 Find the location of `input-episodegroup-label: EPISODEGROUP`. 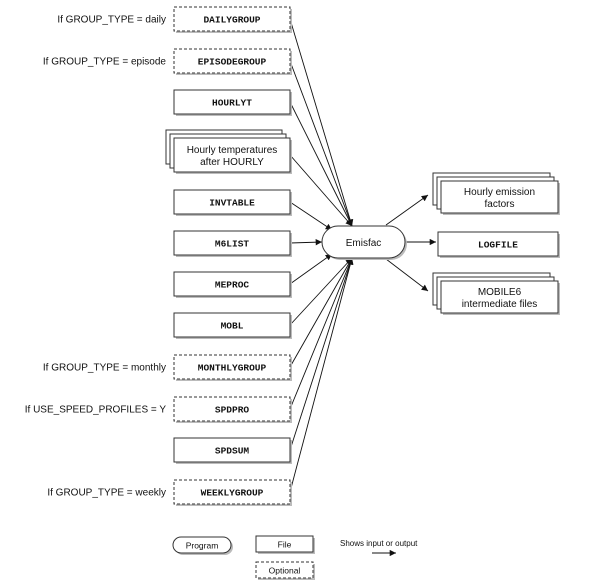

input-episodegroup-label: EPISODEGROUP is located at coordinates (232, 62).